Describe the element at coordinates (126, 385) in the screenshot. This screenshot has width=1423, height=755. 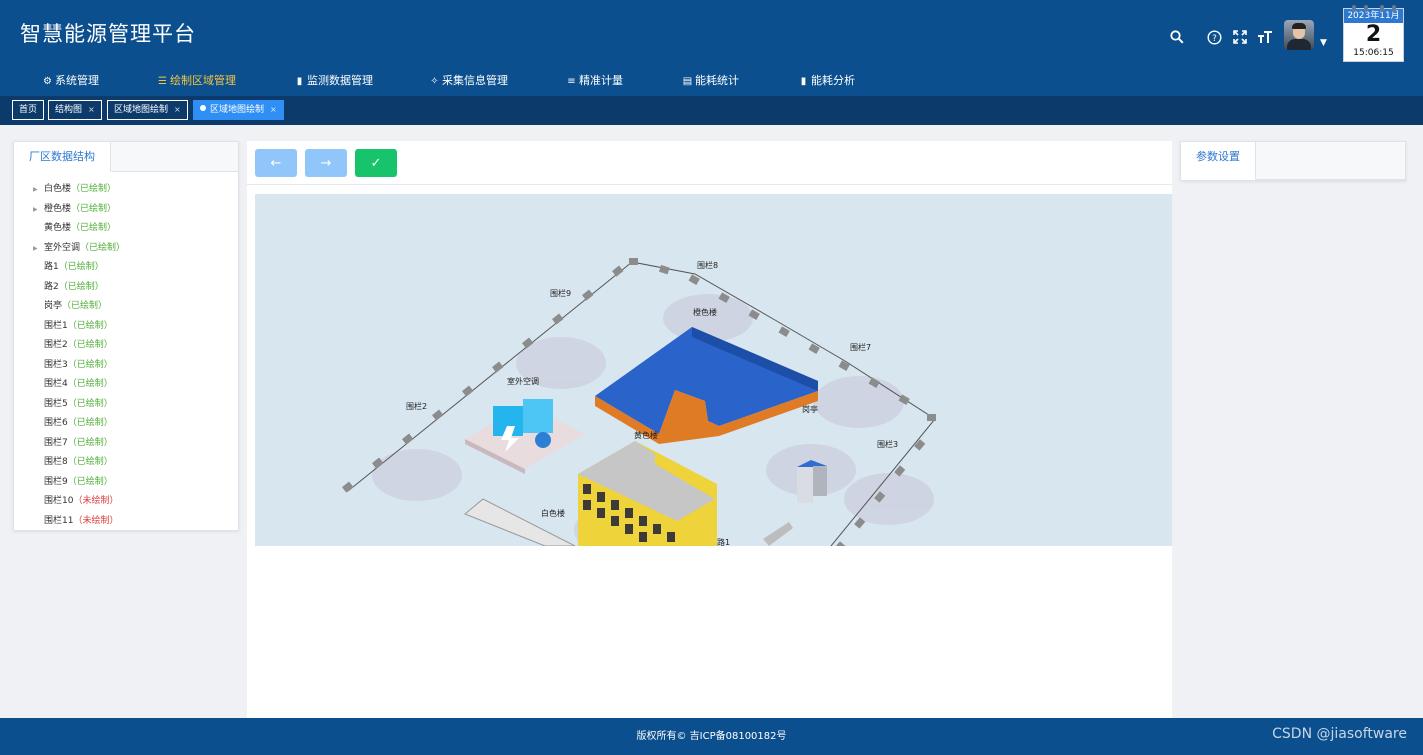
I see `tree-node: 围栏4（已绘制）` at that location.